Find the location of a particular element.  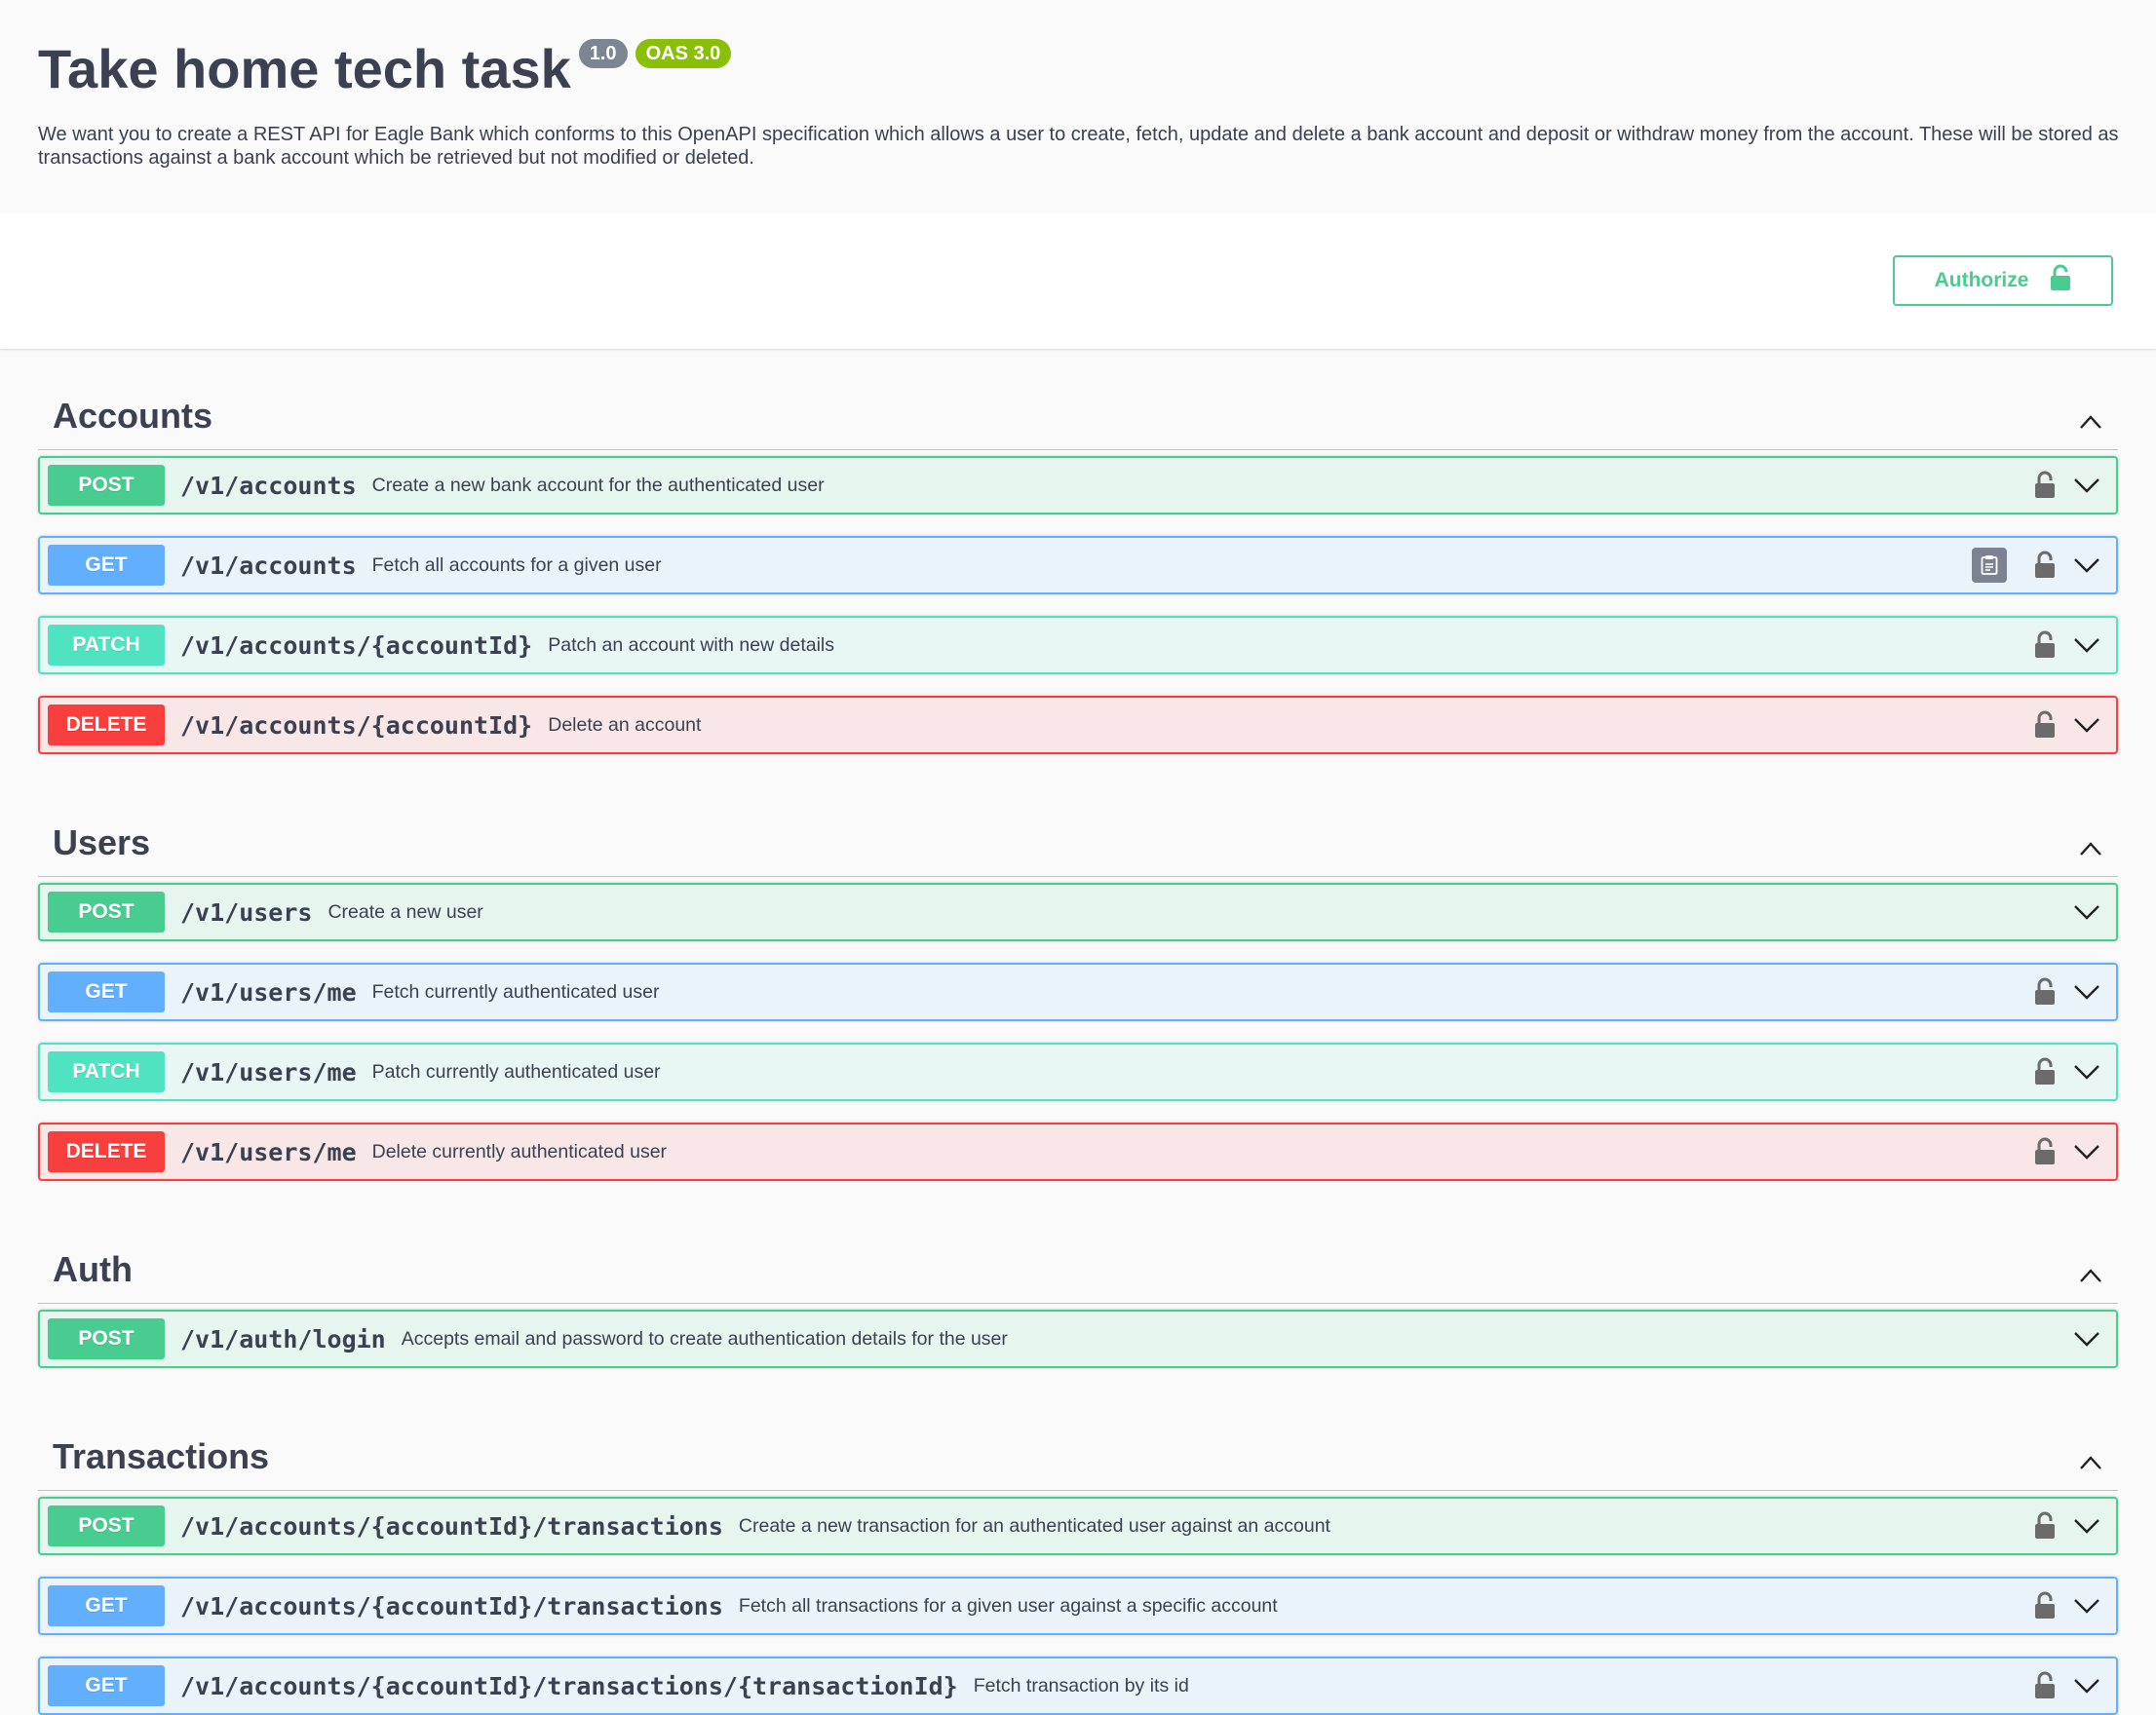

operation-summary: Delete currently authenticated user is located at coordinates (519, 1151).